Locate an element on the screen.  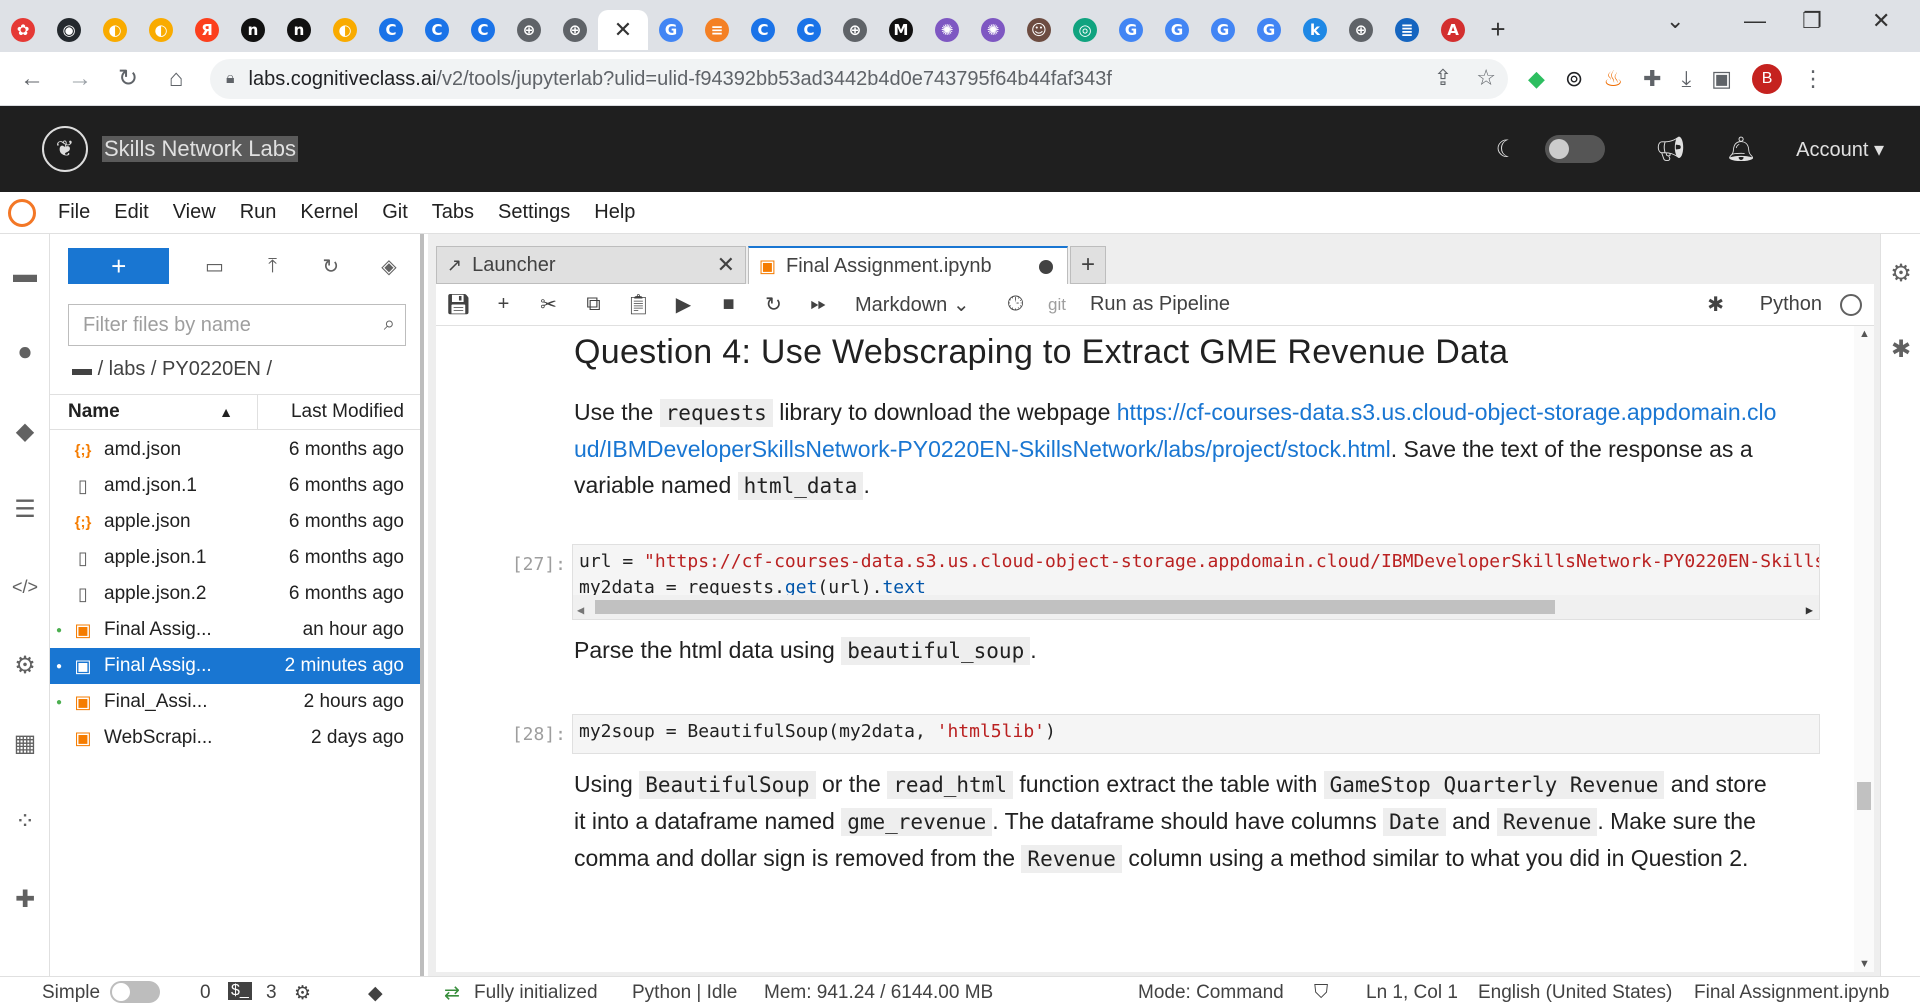
file-row: {;} amd.json 6 months ago is located at coordinates (235, 450).